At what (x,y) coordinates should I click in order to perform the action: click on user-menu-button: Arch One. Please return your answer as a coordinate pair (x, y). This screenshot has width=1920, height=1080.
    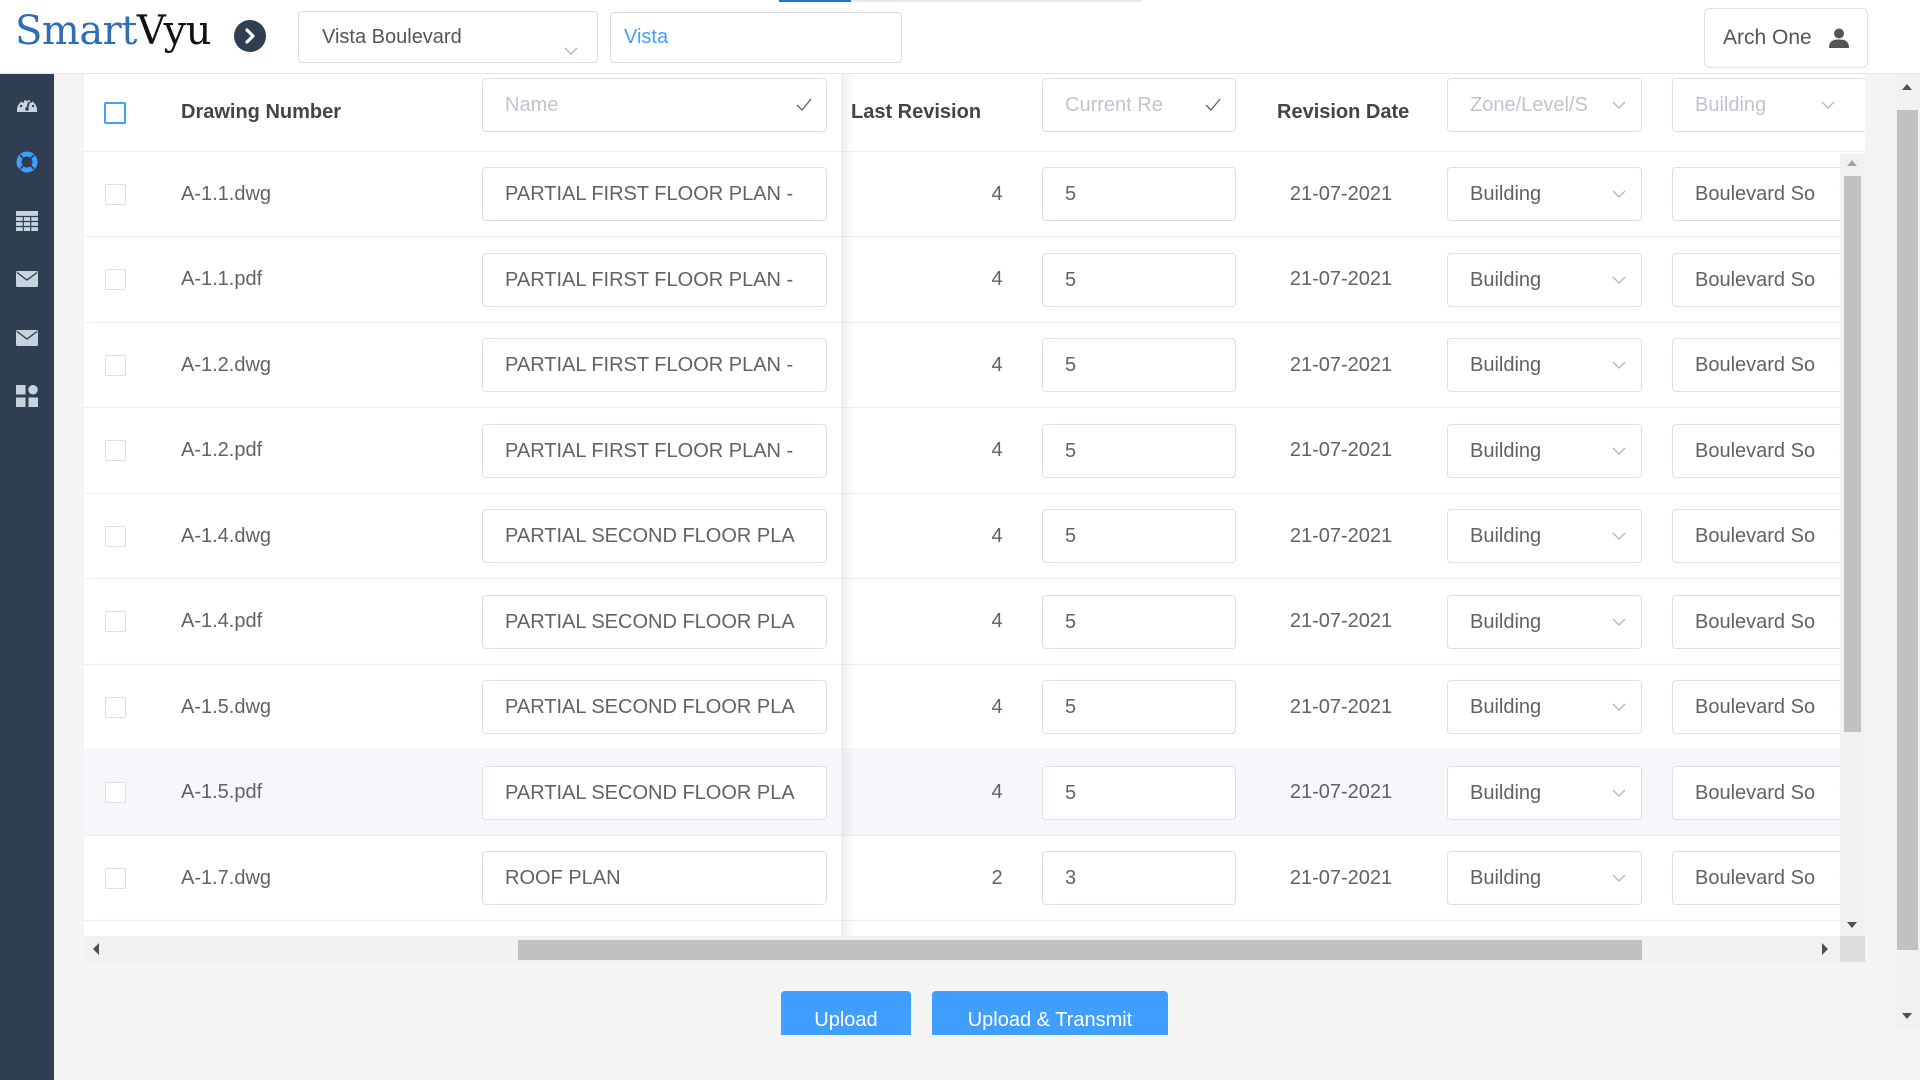
    Looking at the image, I should click on (1786, 38).